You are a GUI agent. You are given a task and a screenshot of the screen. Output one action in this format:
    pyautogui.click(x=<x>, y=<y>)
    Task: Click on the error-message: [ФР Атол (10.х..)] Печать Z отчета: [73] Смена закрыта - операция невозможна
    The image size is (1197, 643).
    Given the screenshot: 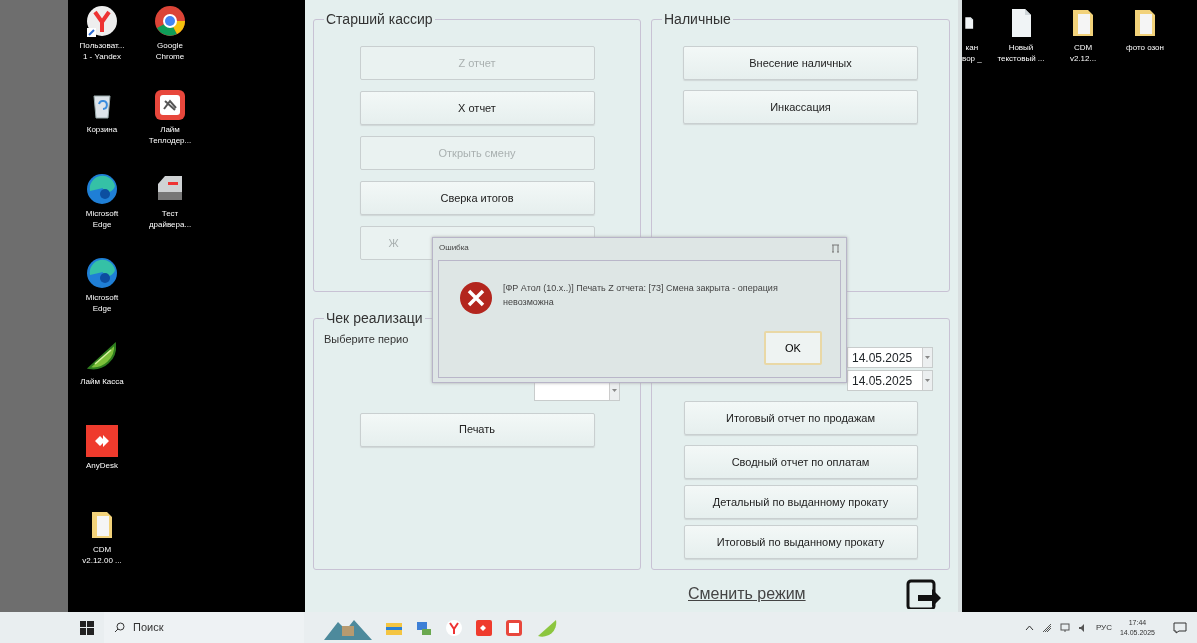 What is the action you would take?
    pyautogui.click(x=641, y=296)
    